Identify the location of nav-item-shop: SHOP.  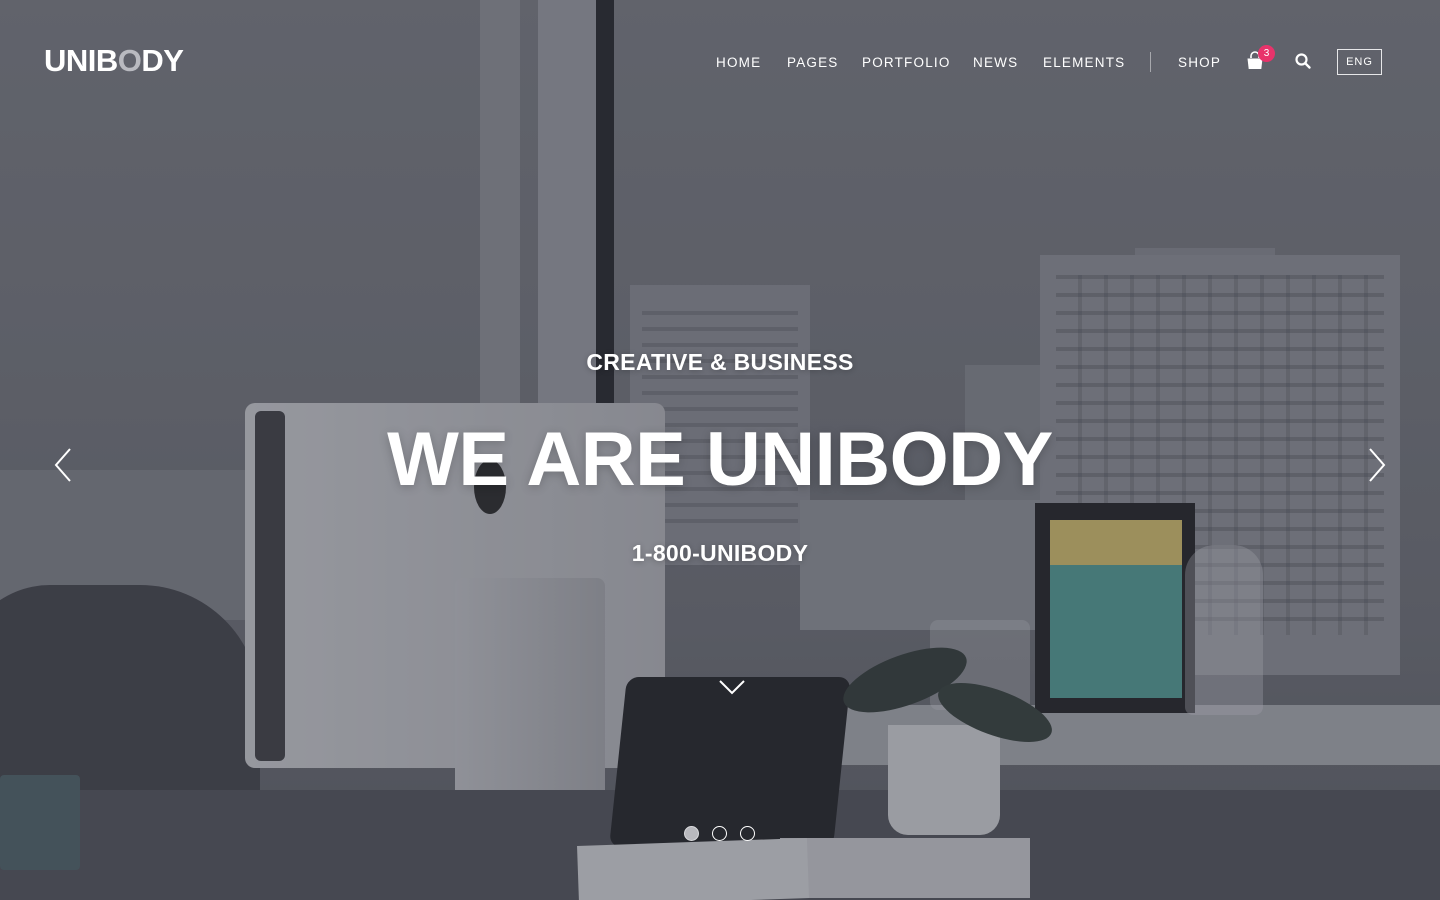
(1199, 62).